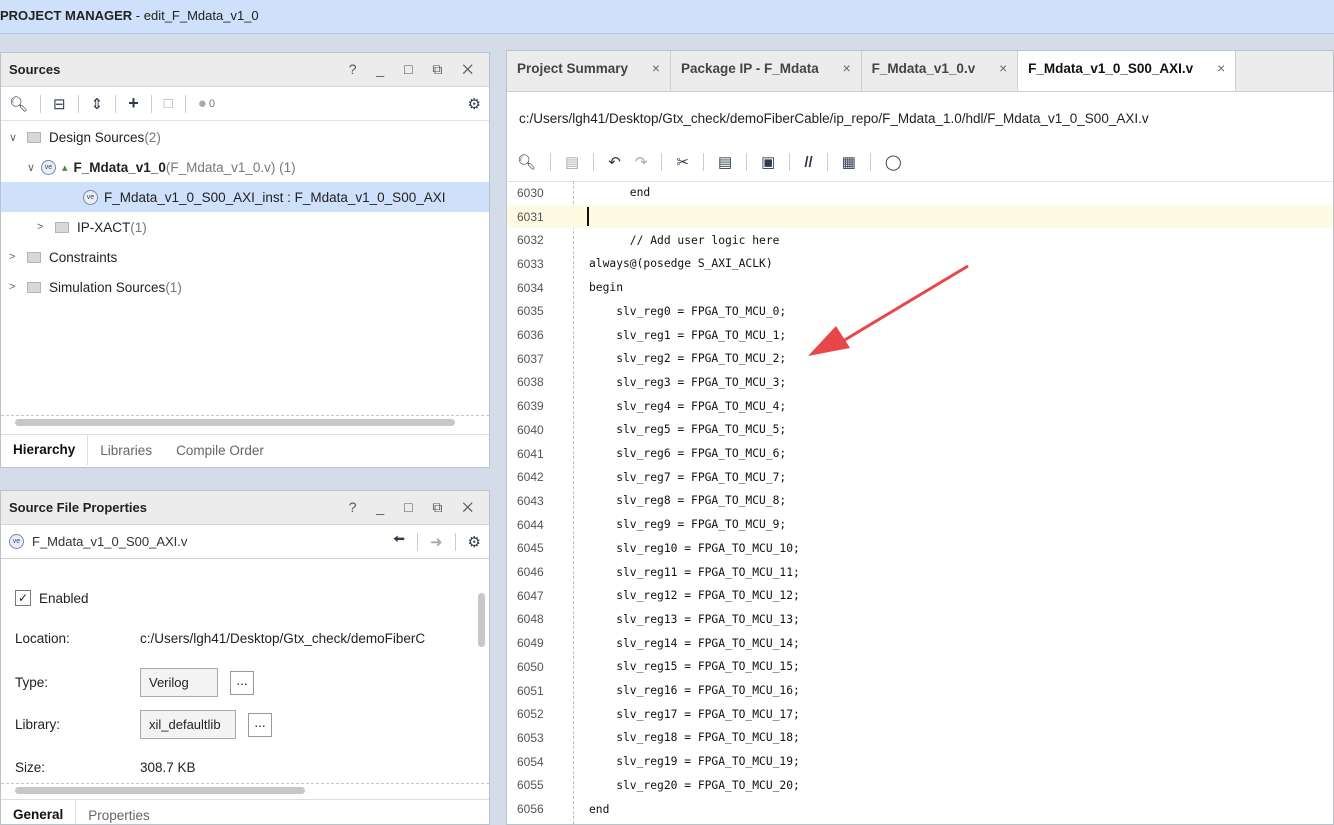 Image resolution: width=1334 pixels, height=825 pixels. I want to click on tab-package-ip: Package IP - F_Mdata ×, so click(766, 71).